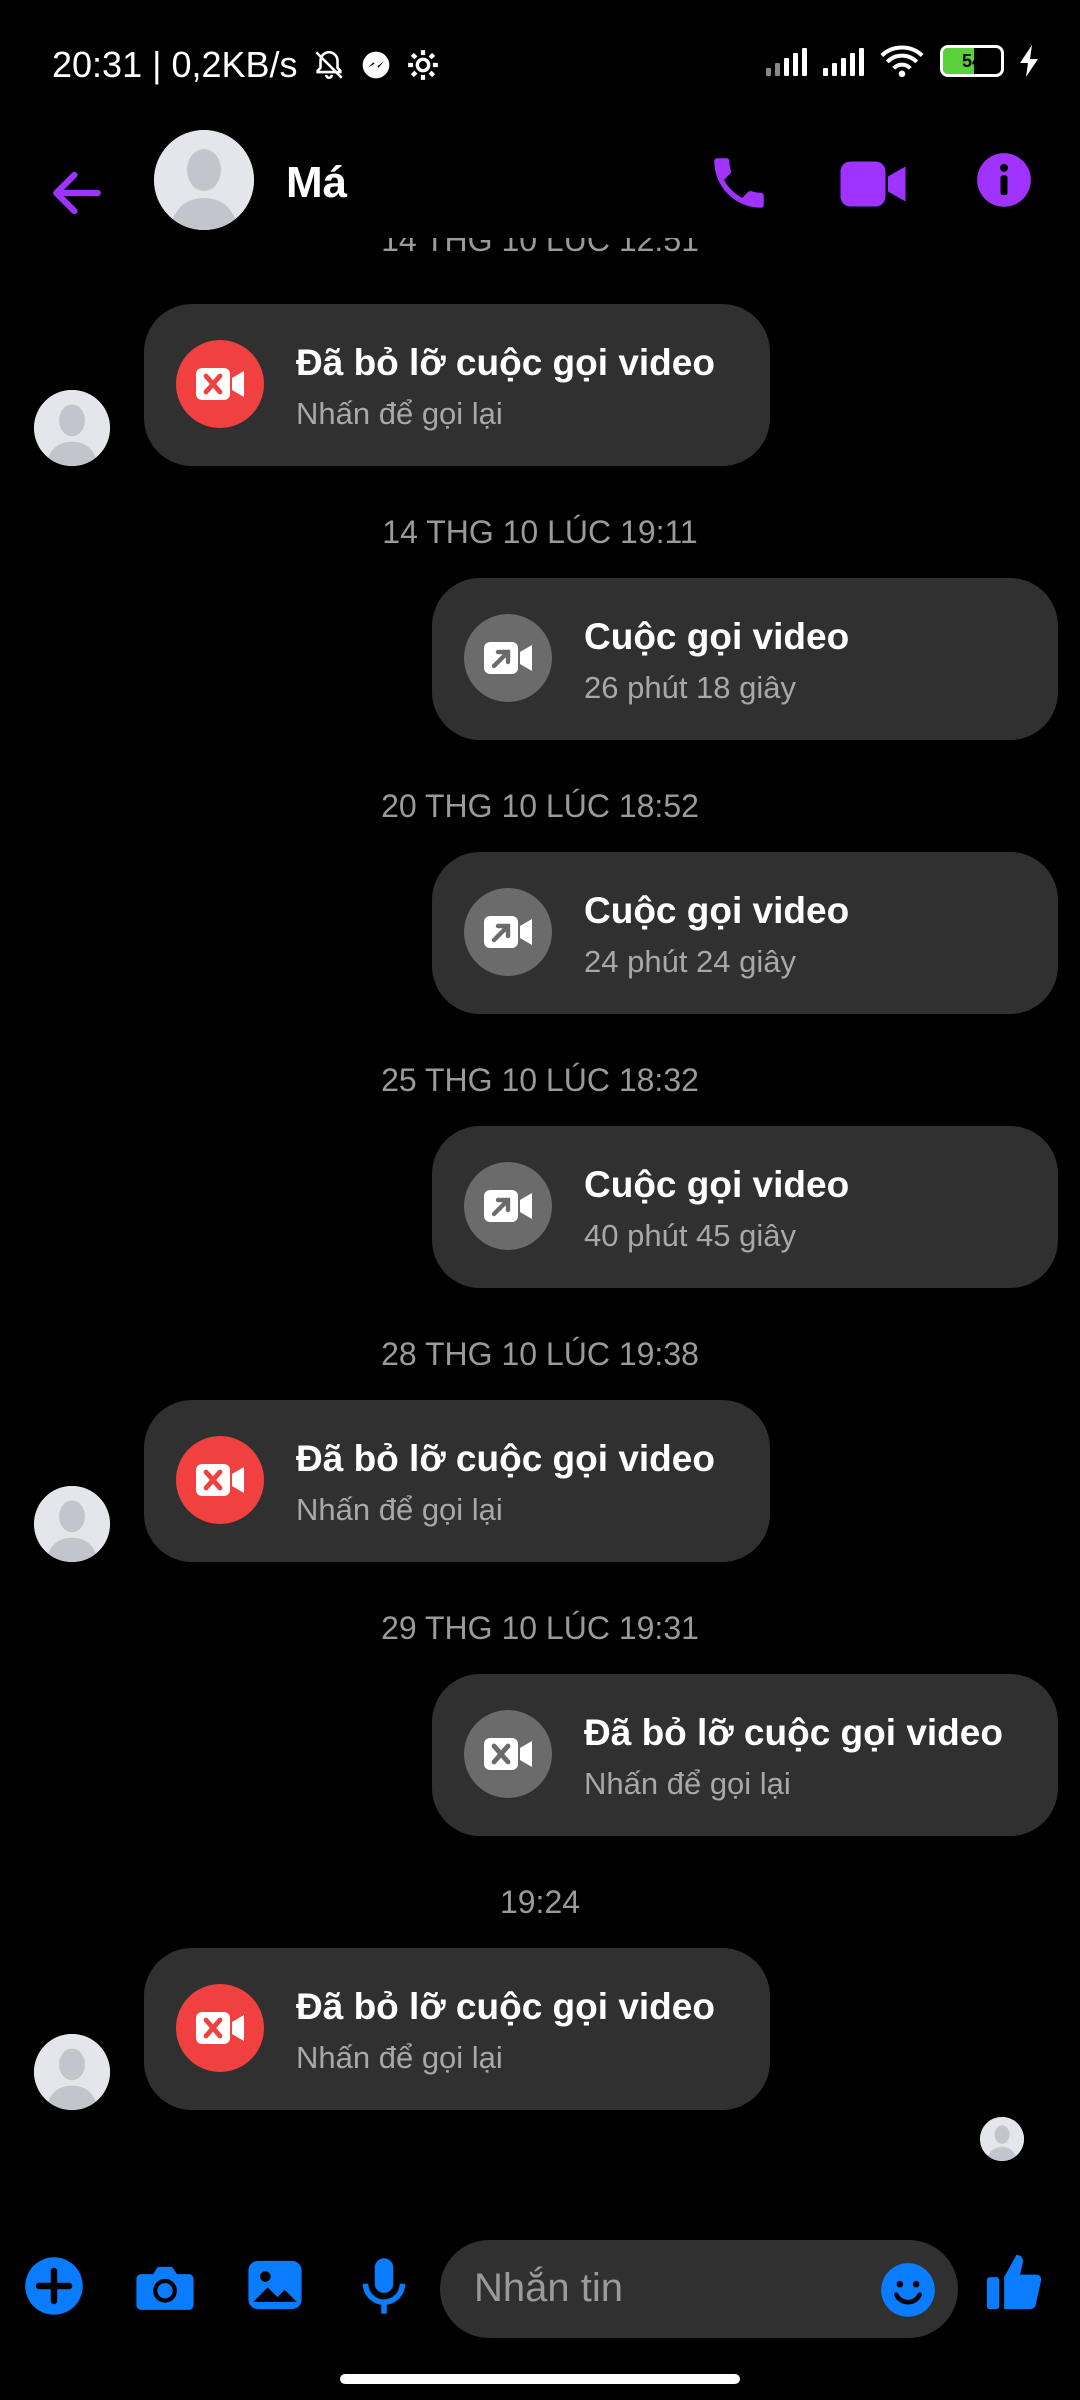  I want to click on timestamp: 14 THG 10 LÚC 19:11, so click(540, 532).